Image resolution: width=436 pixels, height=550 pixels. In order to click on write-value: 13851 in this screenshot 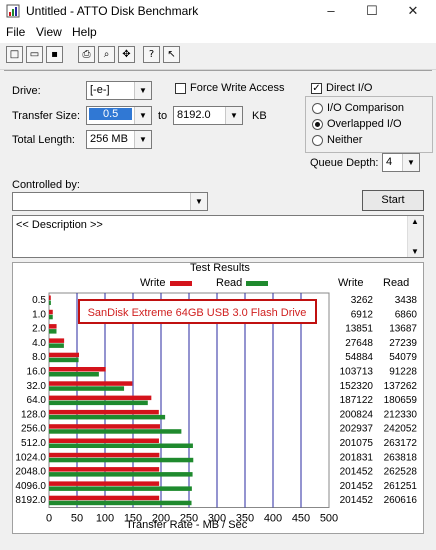, I will do `click(359, 329)`.